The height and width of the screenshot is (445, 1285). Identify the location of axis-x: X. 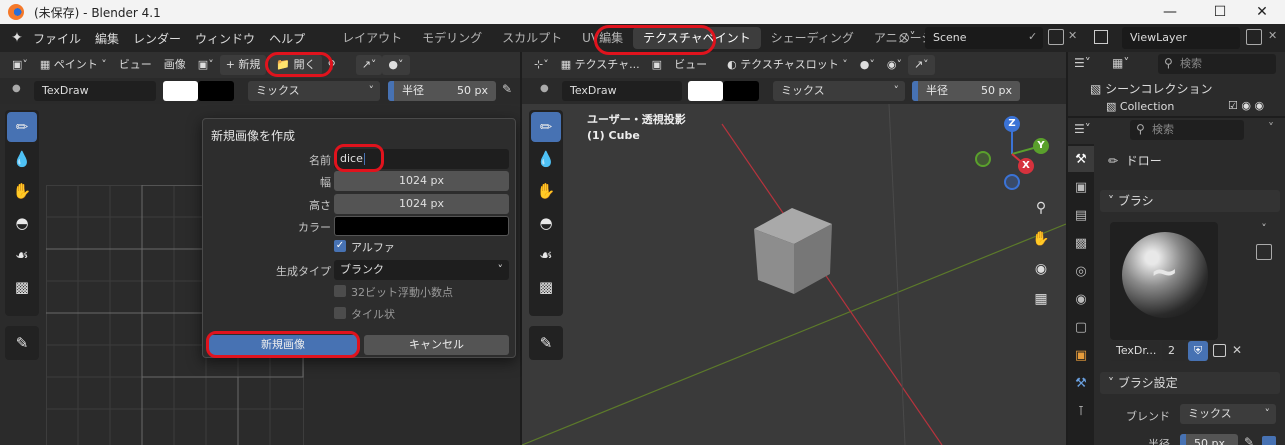
(1026, 166).